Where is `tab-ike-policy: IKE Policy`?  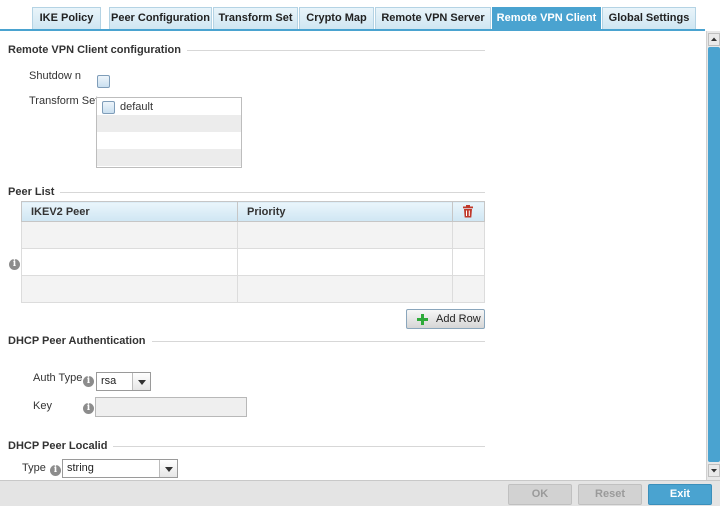 tab-ike-policy: IKE Policy is located at coordinates (66, 18).